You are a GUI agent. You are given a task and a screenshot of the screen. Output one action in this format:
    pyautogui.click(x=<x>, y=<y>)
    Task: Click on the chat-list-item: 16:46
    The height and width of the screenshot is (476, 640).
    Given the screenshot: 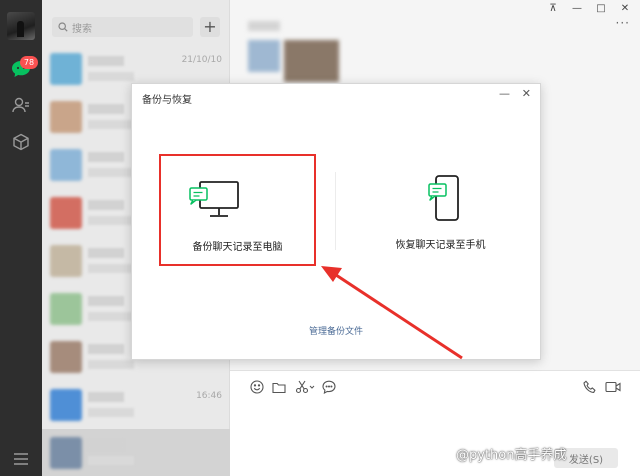 What is the action you would take?
    pyautogui.click(x=136, y=405)
    